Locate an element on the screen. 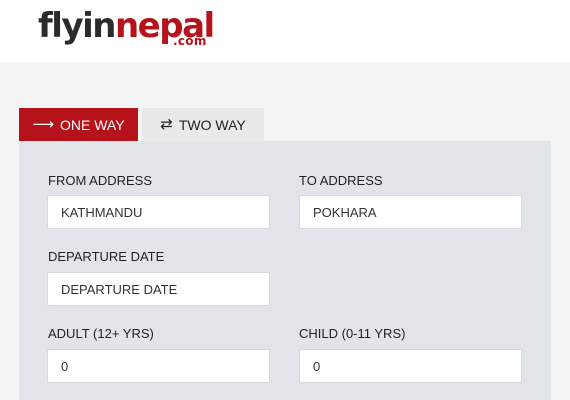 This screenshot has height=400, width=570. tab-two-way: ⇄ TWO WAY is located at coordinates (203, 124).